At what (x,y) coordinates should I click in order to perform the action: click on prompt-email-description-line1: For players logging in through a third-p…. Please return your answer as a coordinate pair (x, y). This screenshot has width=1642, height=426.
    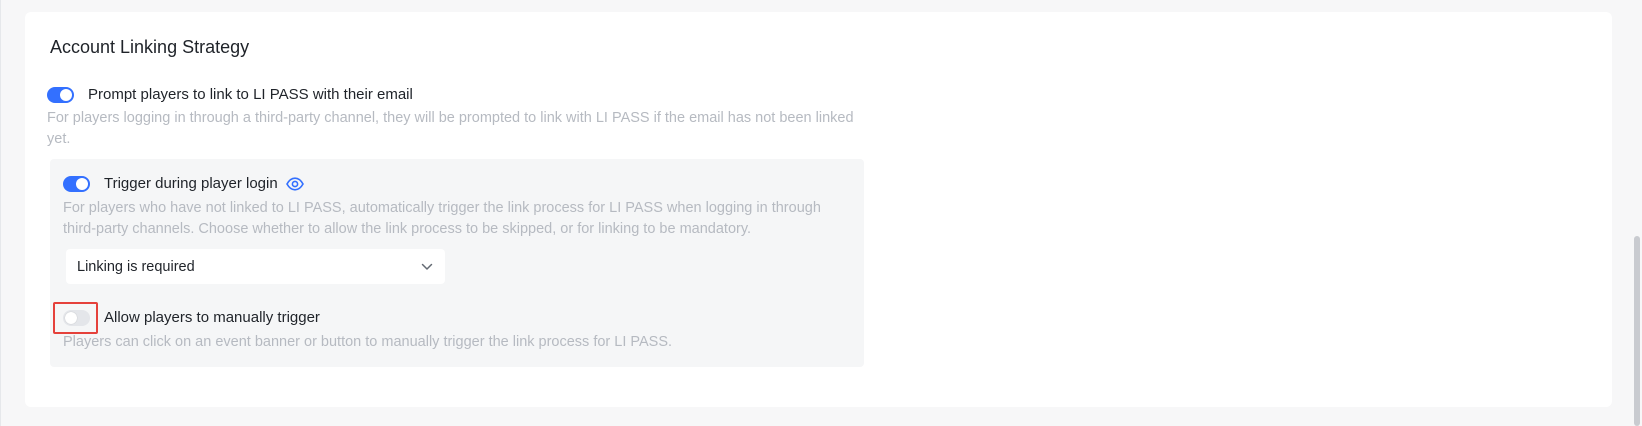
    Looking at the image, I should click on (450, 118).